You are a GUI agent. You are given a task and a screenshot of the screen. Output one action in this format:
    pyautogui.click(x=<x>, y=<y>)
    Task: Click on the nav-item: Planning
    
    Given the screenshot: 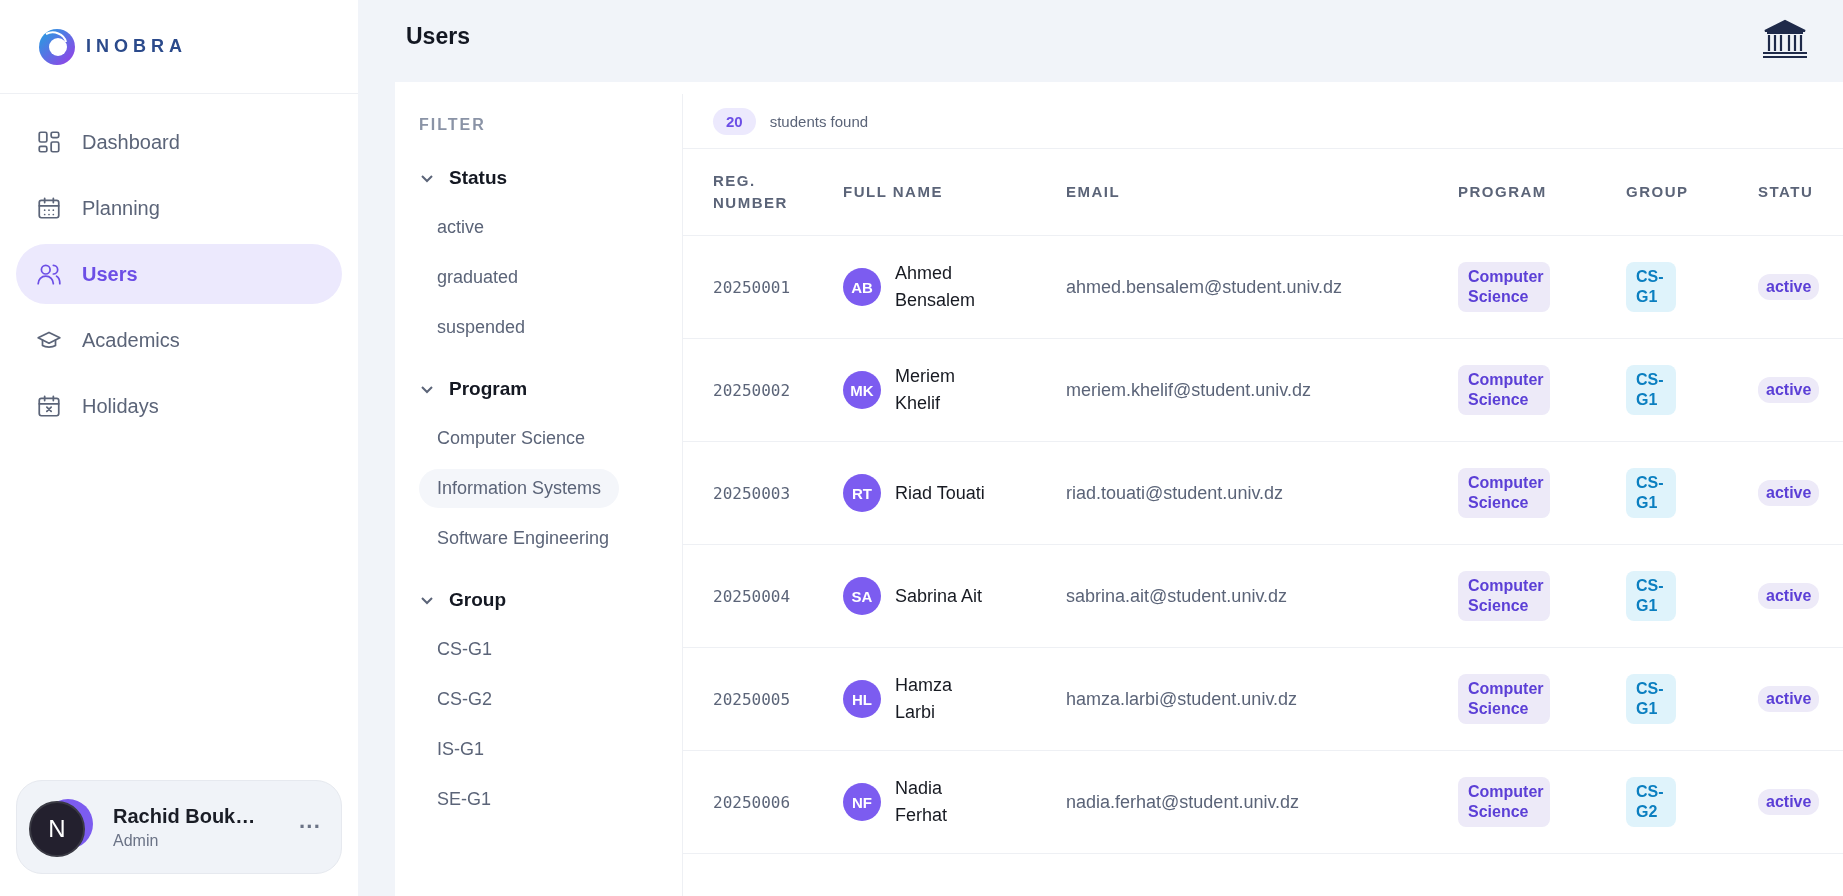 What is the action you would take?
    pyautogui.click(x=179, y=208)
    